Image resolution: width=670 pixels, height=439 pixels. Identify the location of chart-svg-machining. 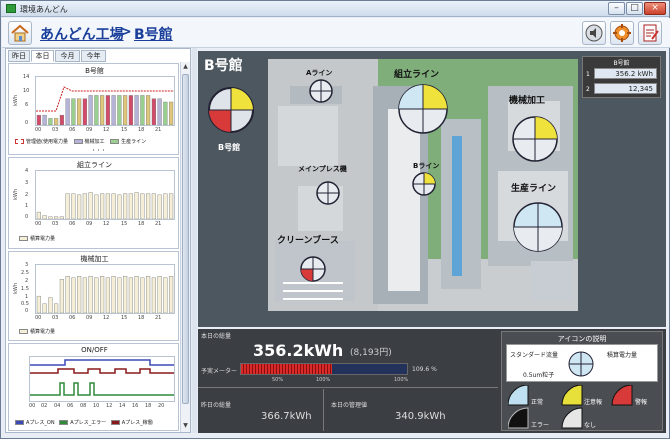
(105, 294).